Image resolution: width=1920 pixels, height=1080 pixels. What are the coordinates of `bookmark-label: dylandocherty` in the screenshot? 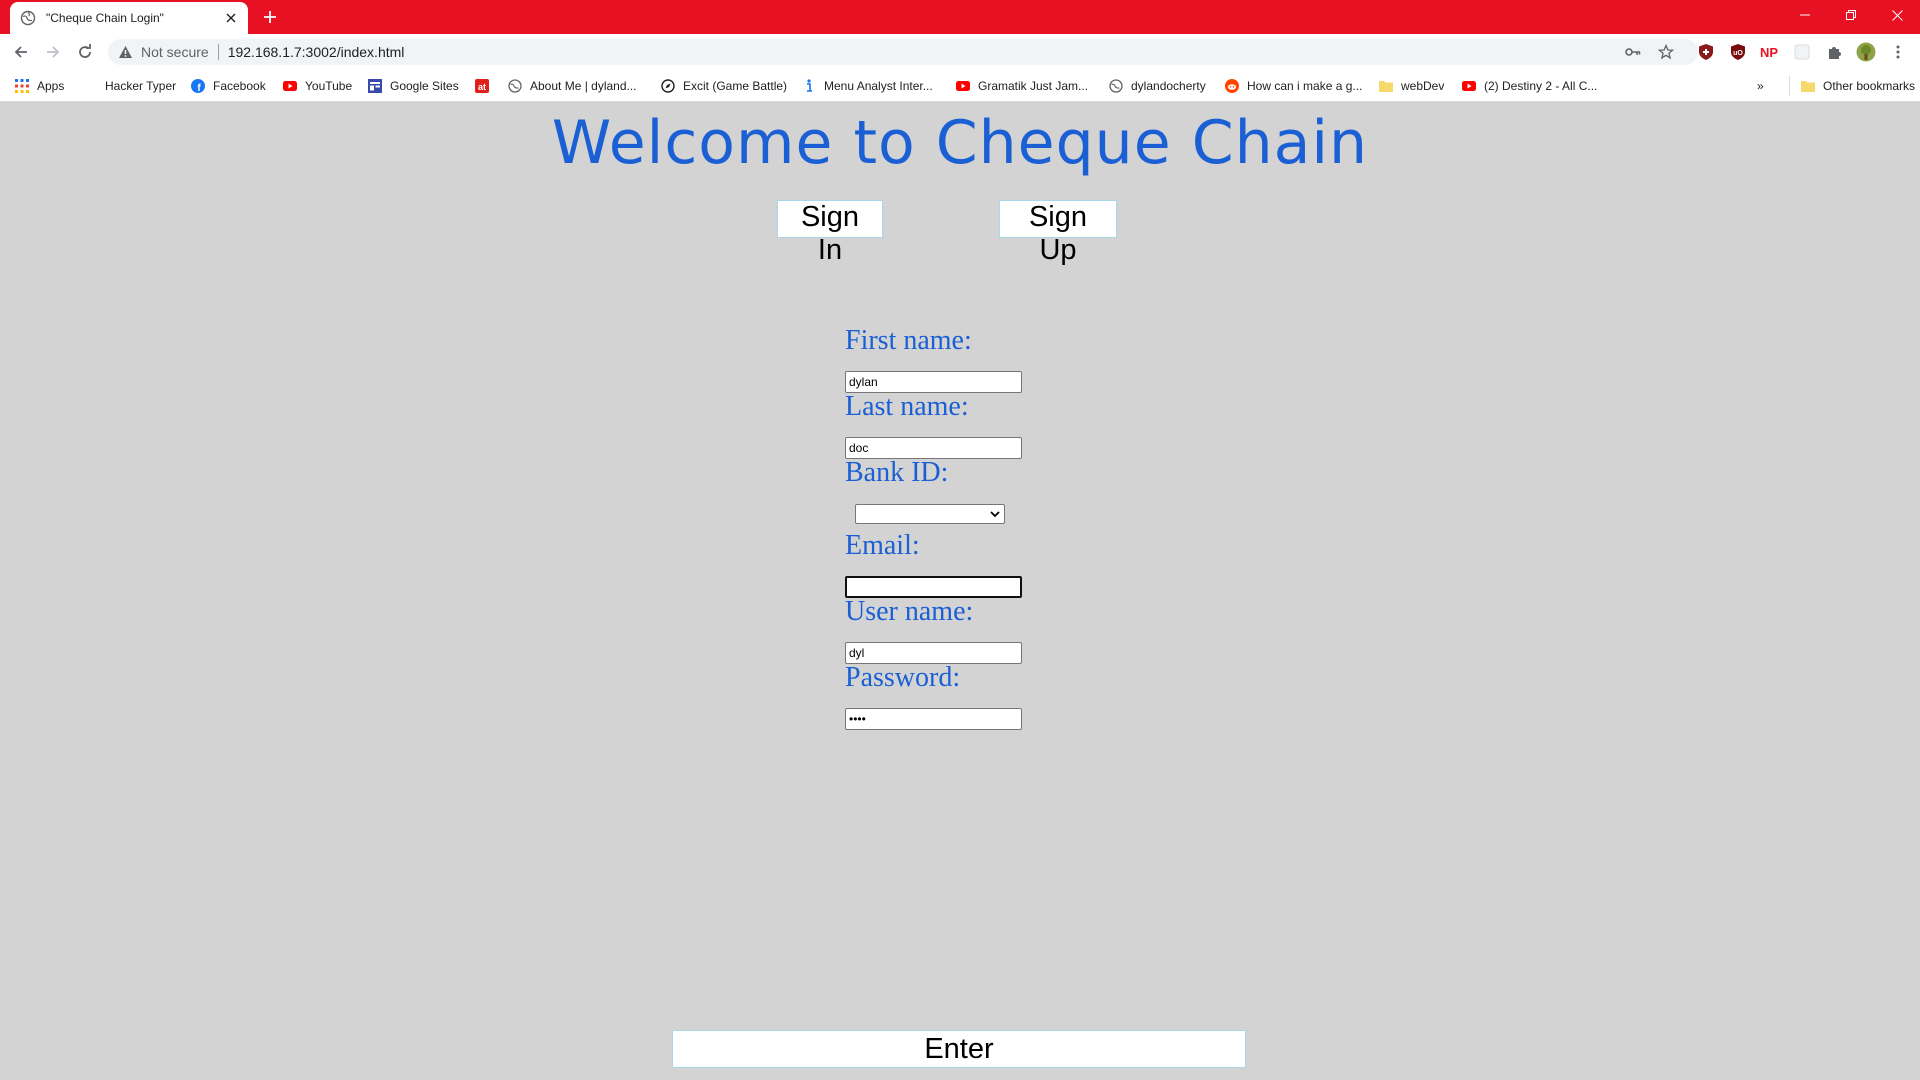 It's located at (1168, 86).